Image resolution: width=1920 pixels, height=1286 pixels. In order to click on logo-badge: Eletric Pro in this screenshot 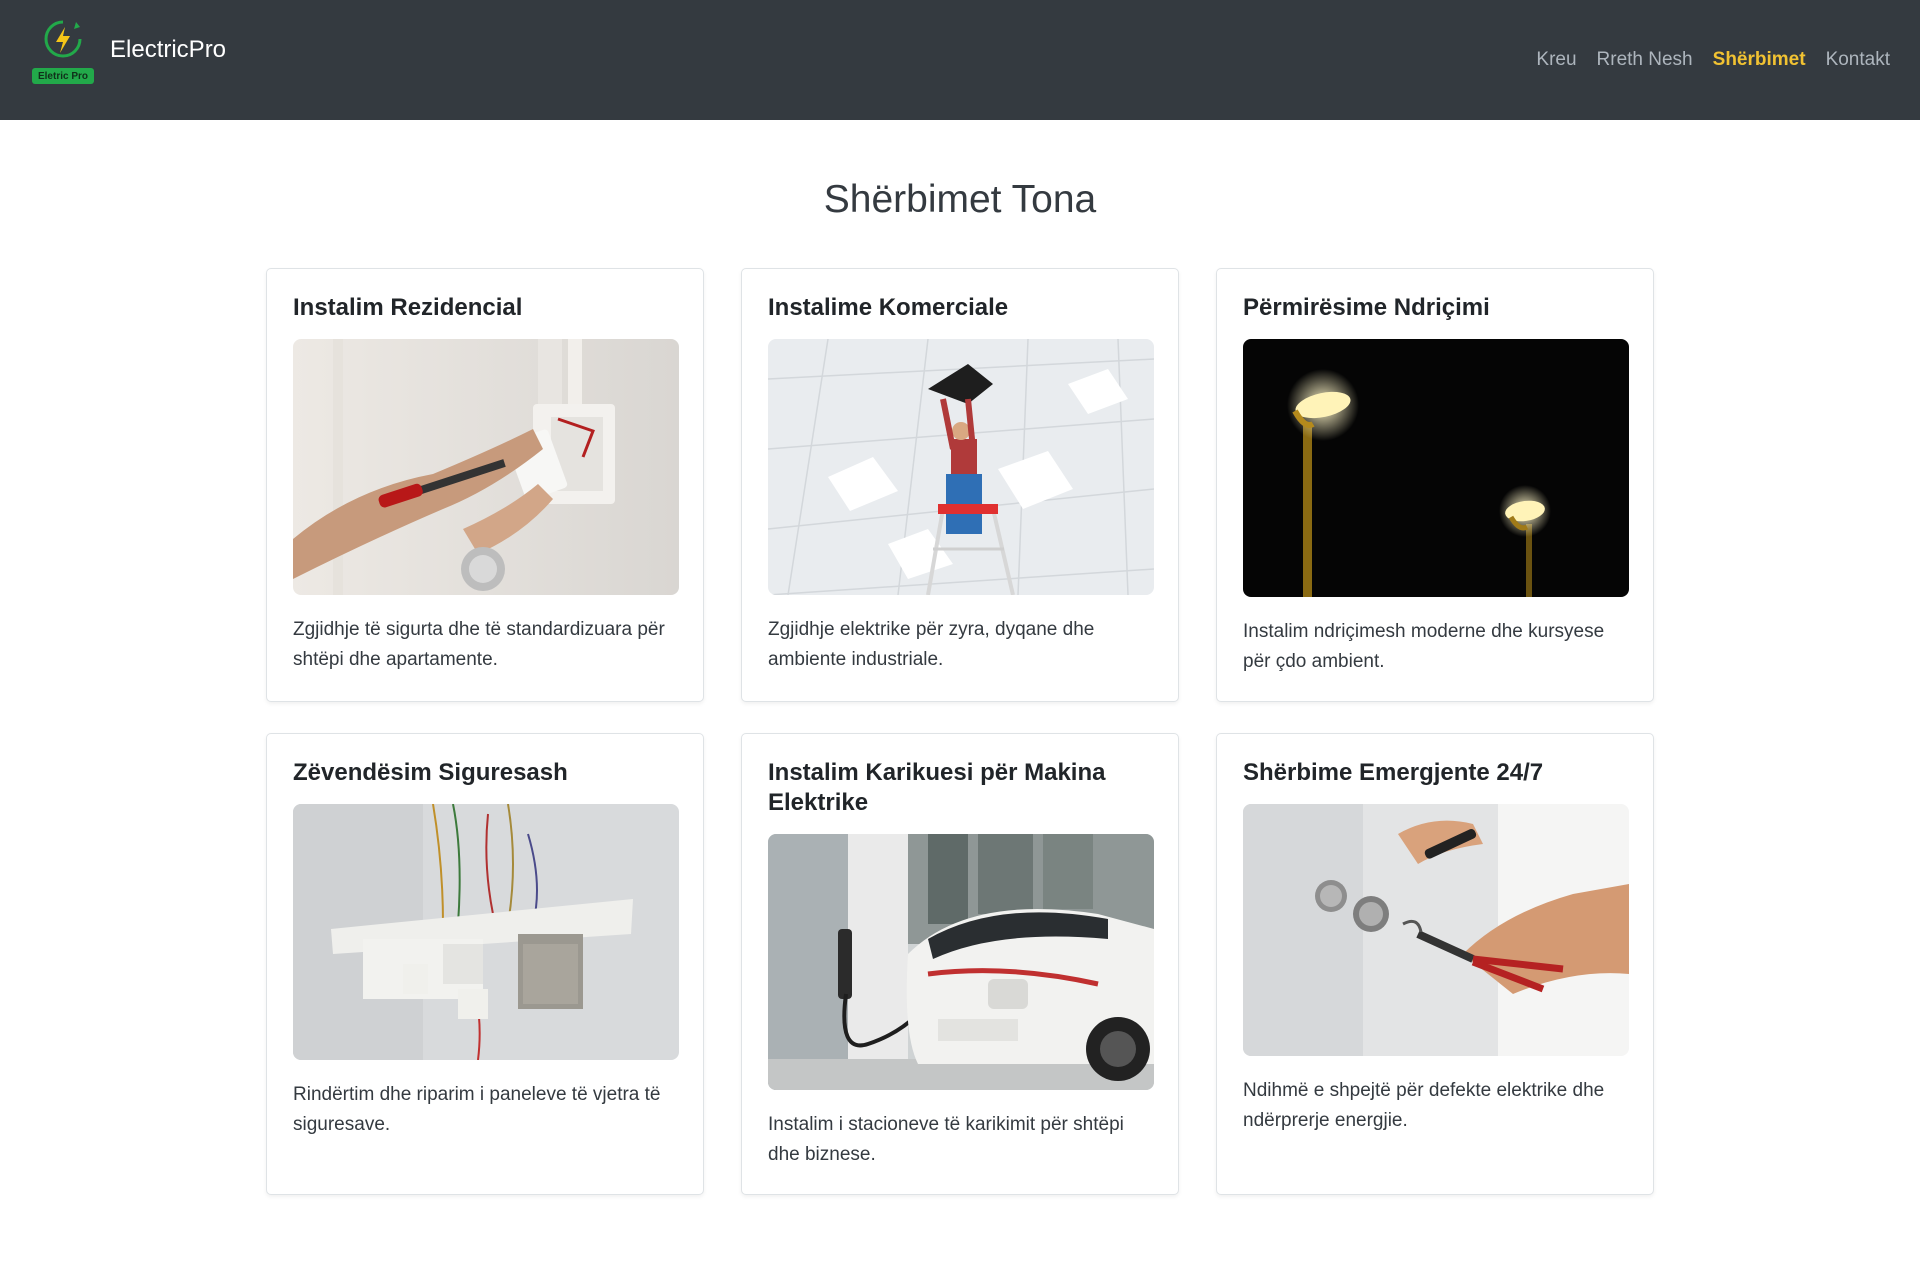, I will do `click(63, 76)`.